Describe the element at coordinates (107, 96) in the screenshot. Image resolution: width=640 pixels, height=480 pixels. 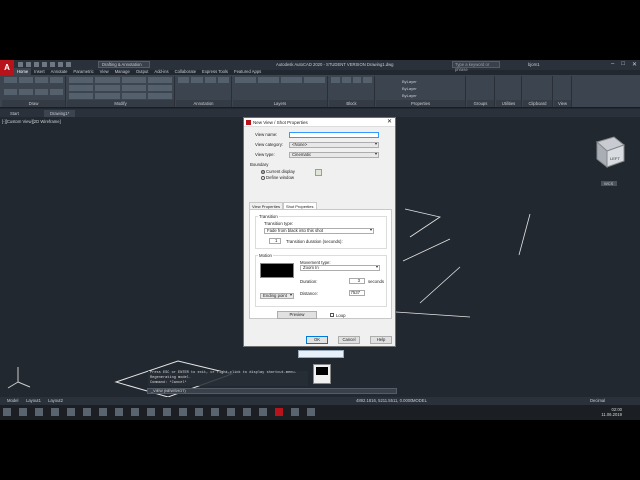
I see `scale-icon` at that location.